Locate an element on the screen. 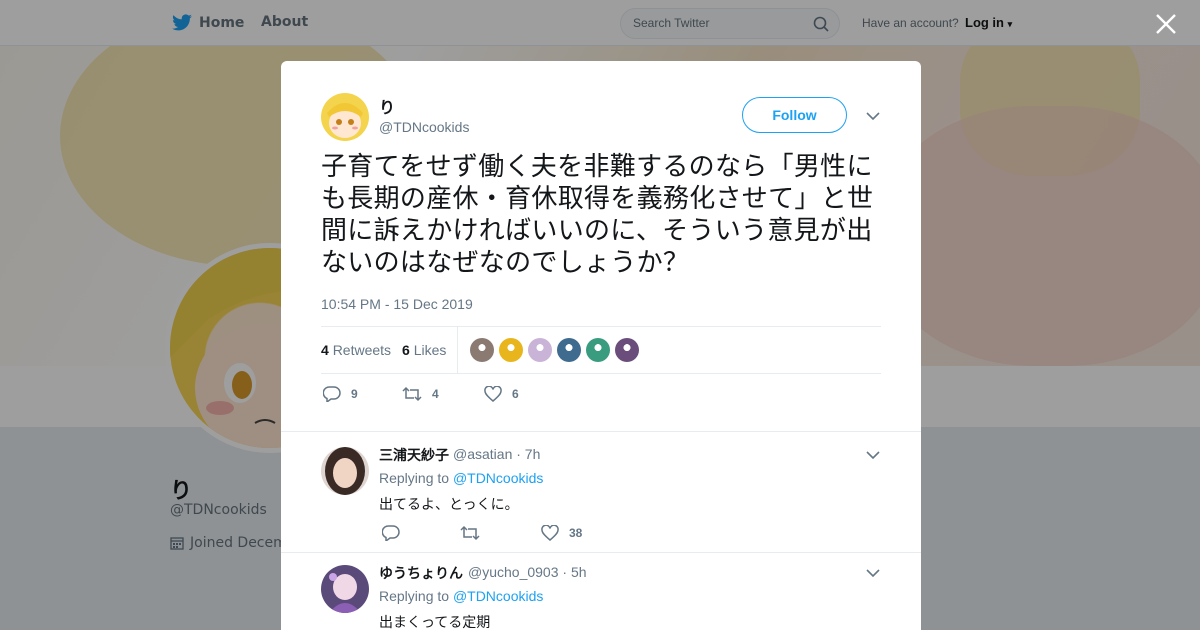 The width and height of the screenshot is (1200, 630). reply-time: · 7h is located at coordinates (528, 454).